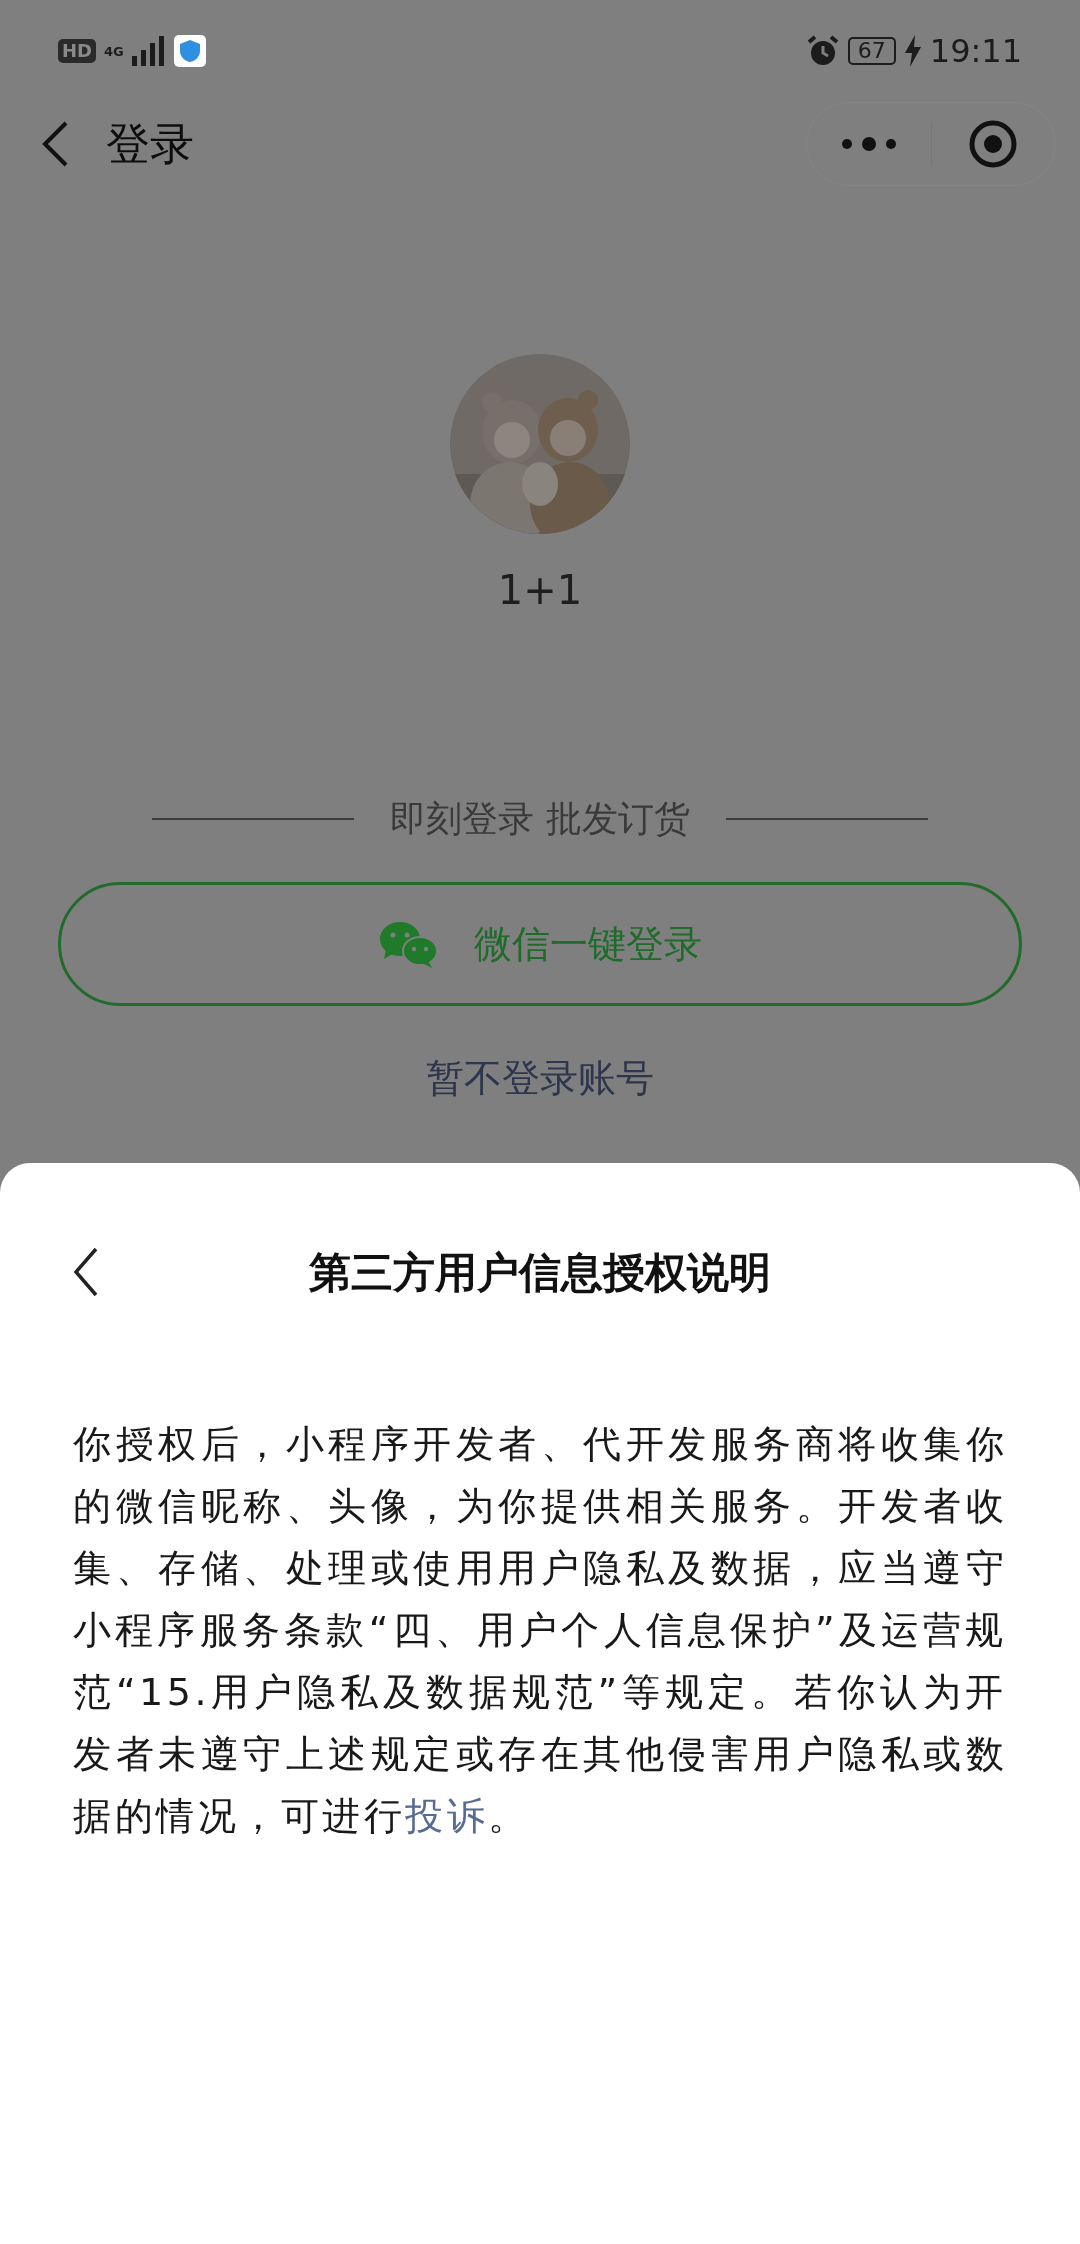 The image size is (1080, 2244). Describe the element at coordinates (189, 51) in the screenshot. I see `shield-icon` at that location.